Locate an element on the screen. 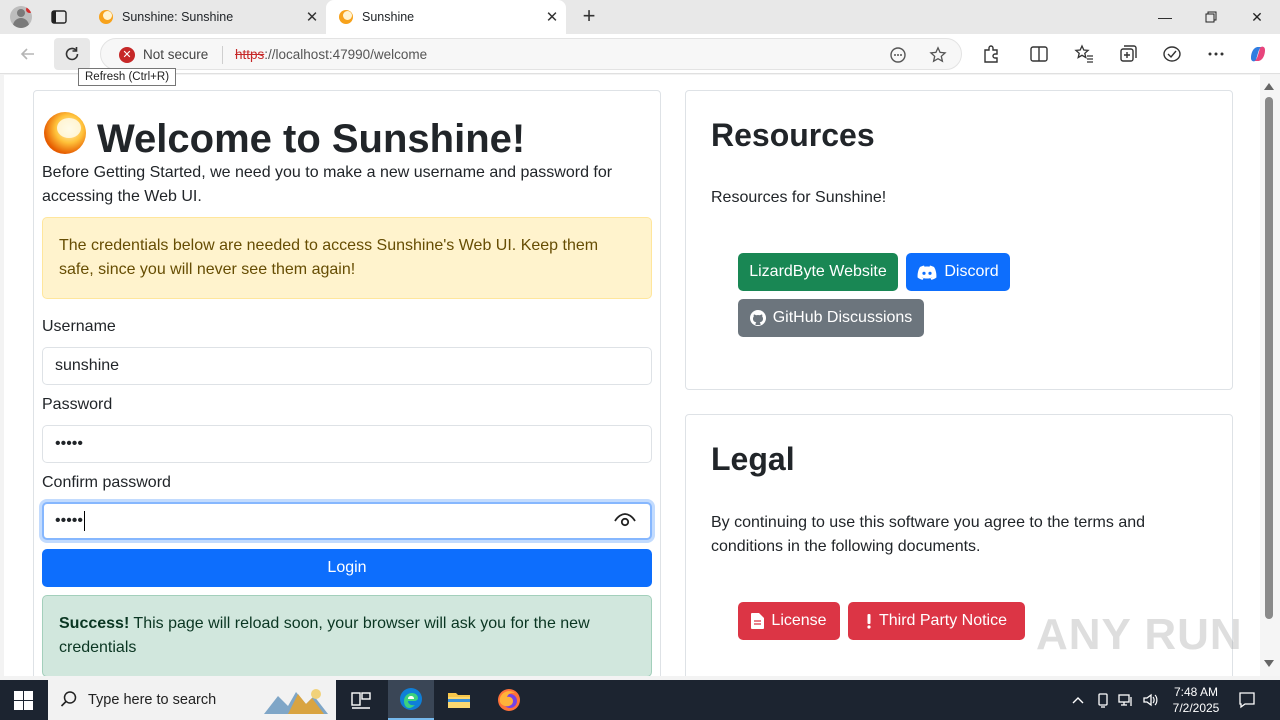  discord-button: Discord is located at coordinates (958, 272).